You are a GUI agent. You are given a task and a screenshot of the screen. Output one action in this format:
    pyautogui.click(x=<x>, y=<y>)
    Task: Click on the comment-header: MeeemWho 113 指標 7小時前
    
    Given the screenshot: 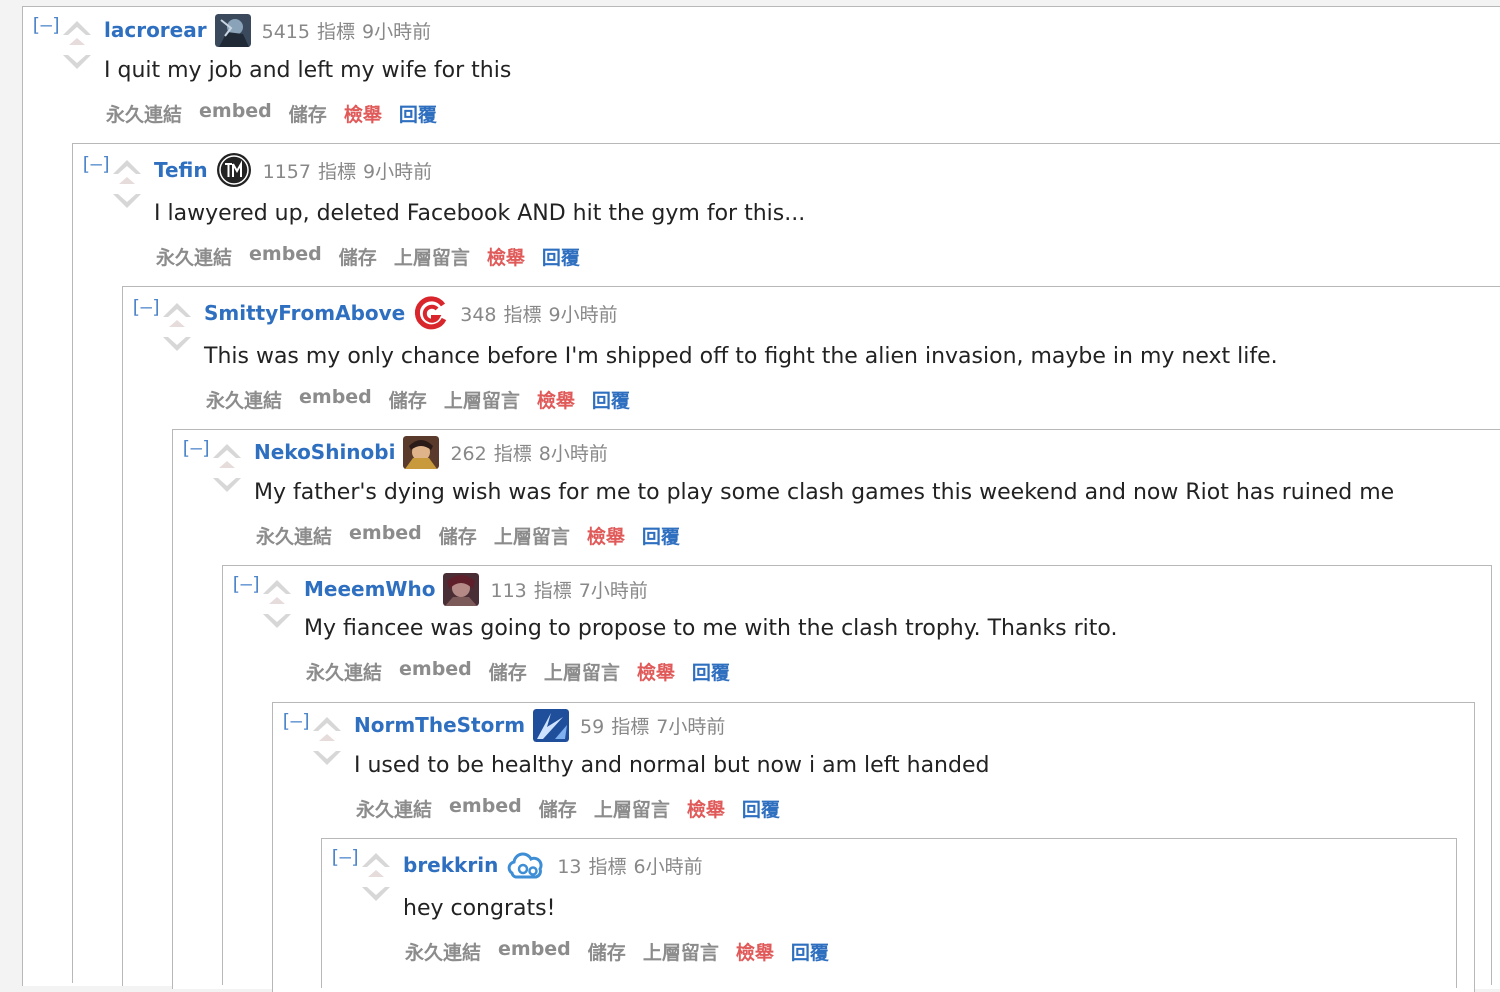 What is the action you would take?
    pyautogui.click(x=476, y=589)
    